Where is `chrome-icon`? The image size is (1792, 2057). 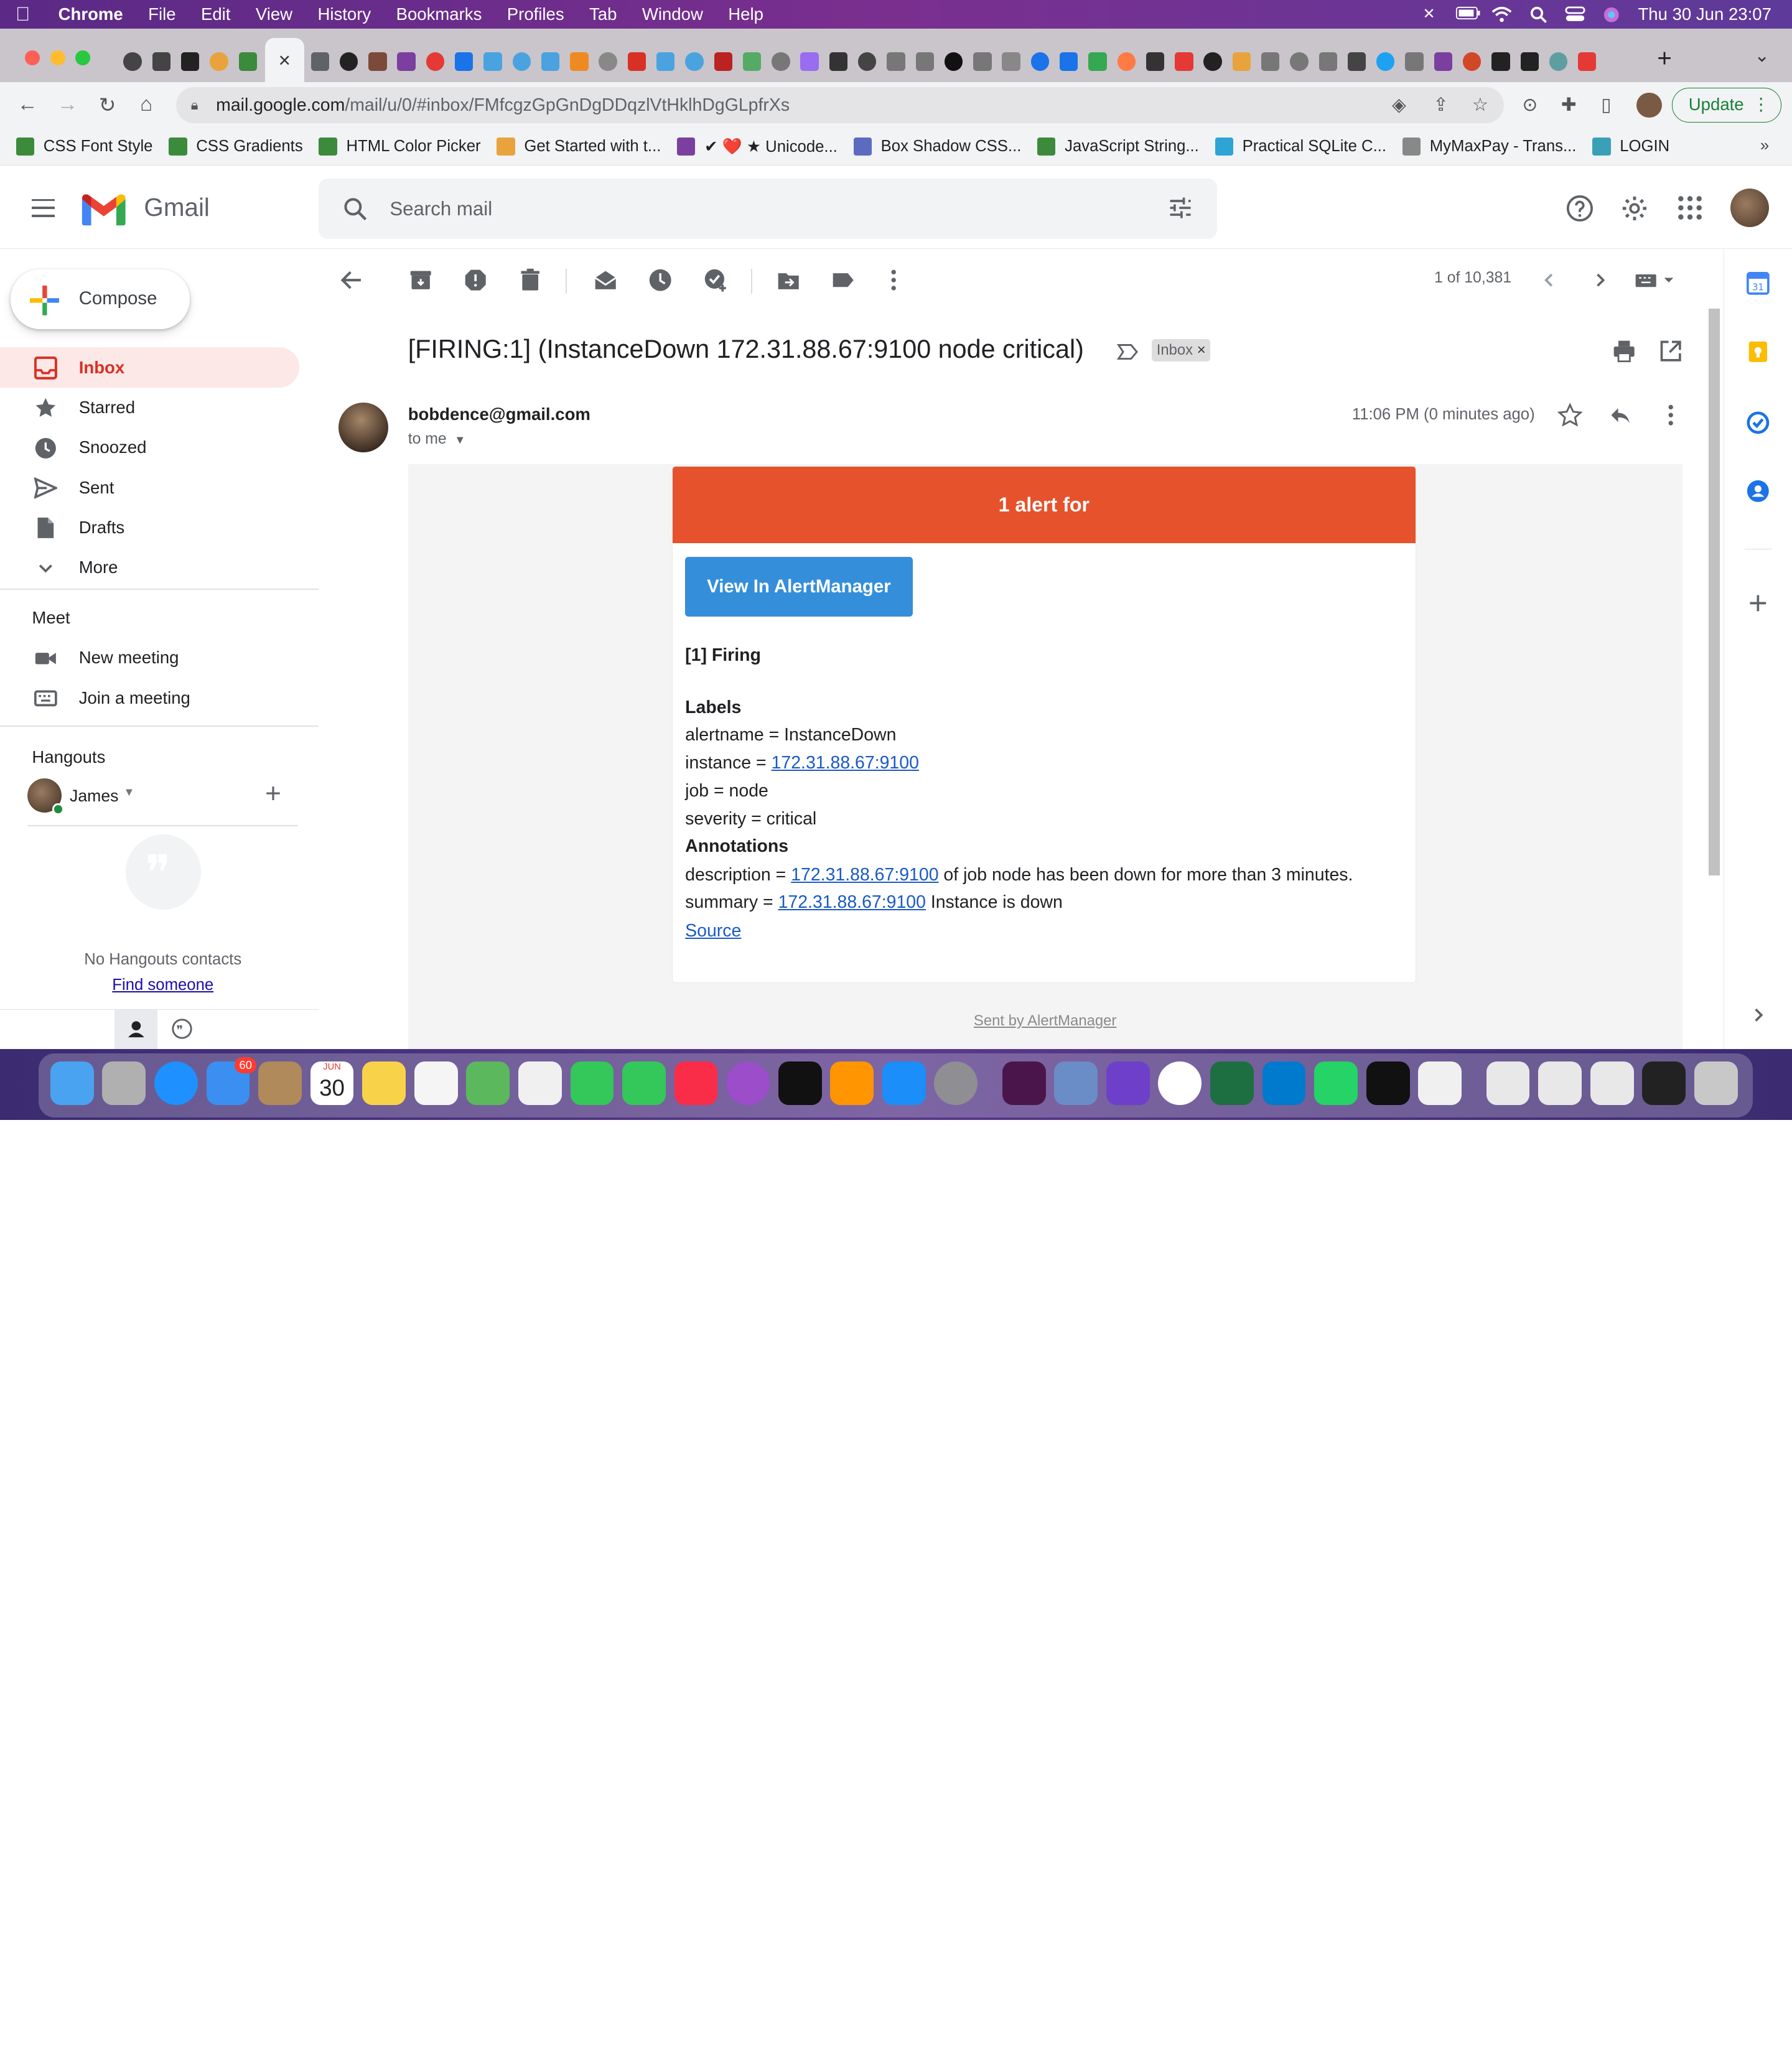 chrome-icon is located at coordinates (1180, 1083).